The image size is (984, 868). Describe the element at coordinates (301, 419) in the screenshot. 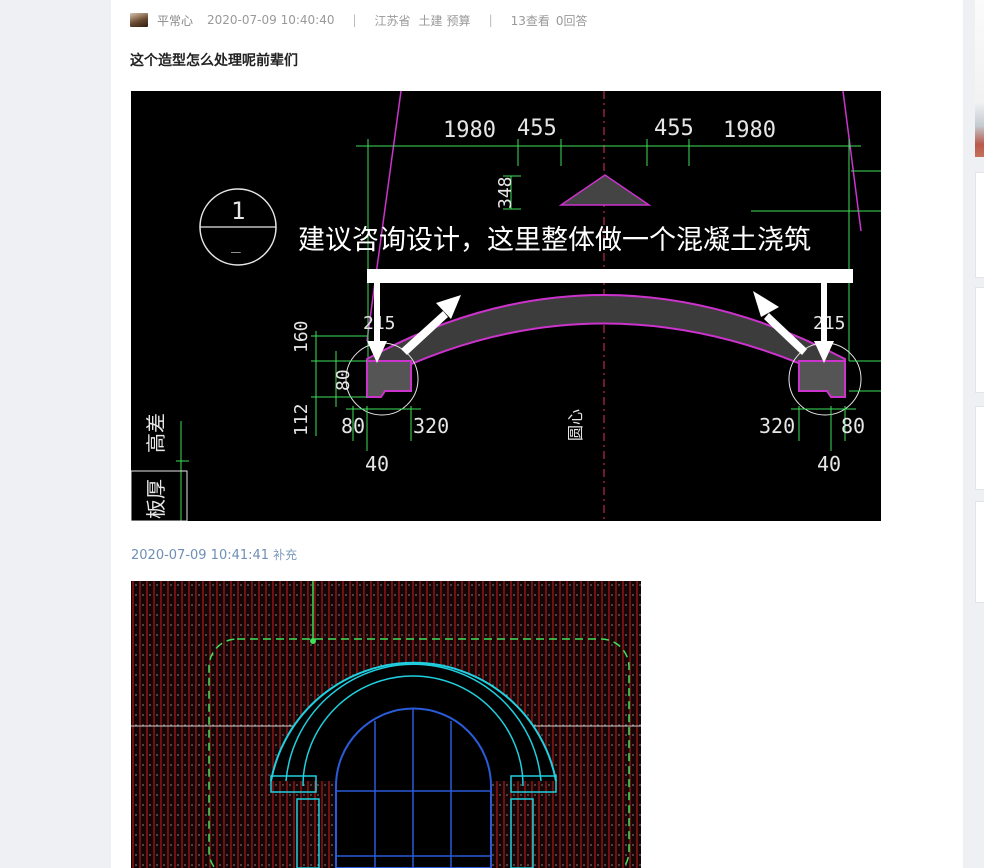

I see `dim-112: 112` at that location.